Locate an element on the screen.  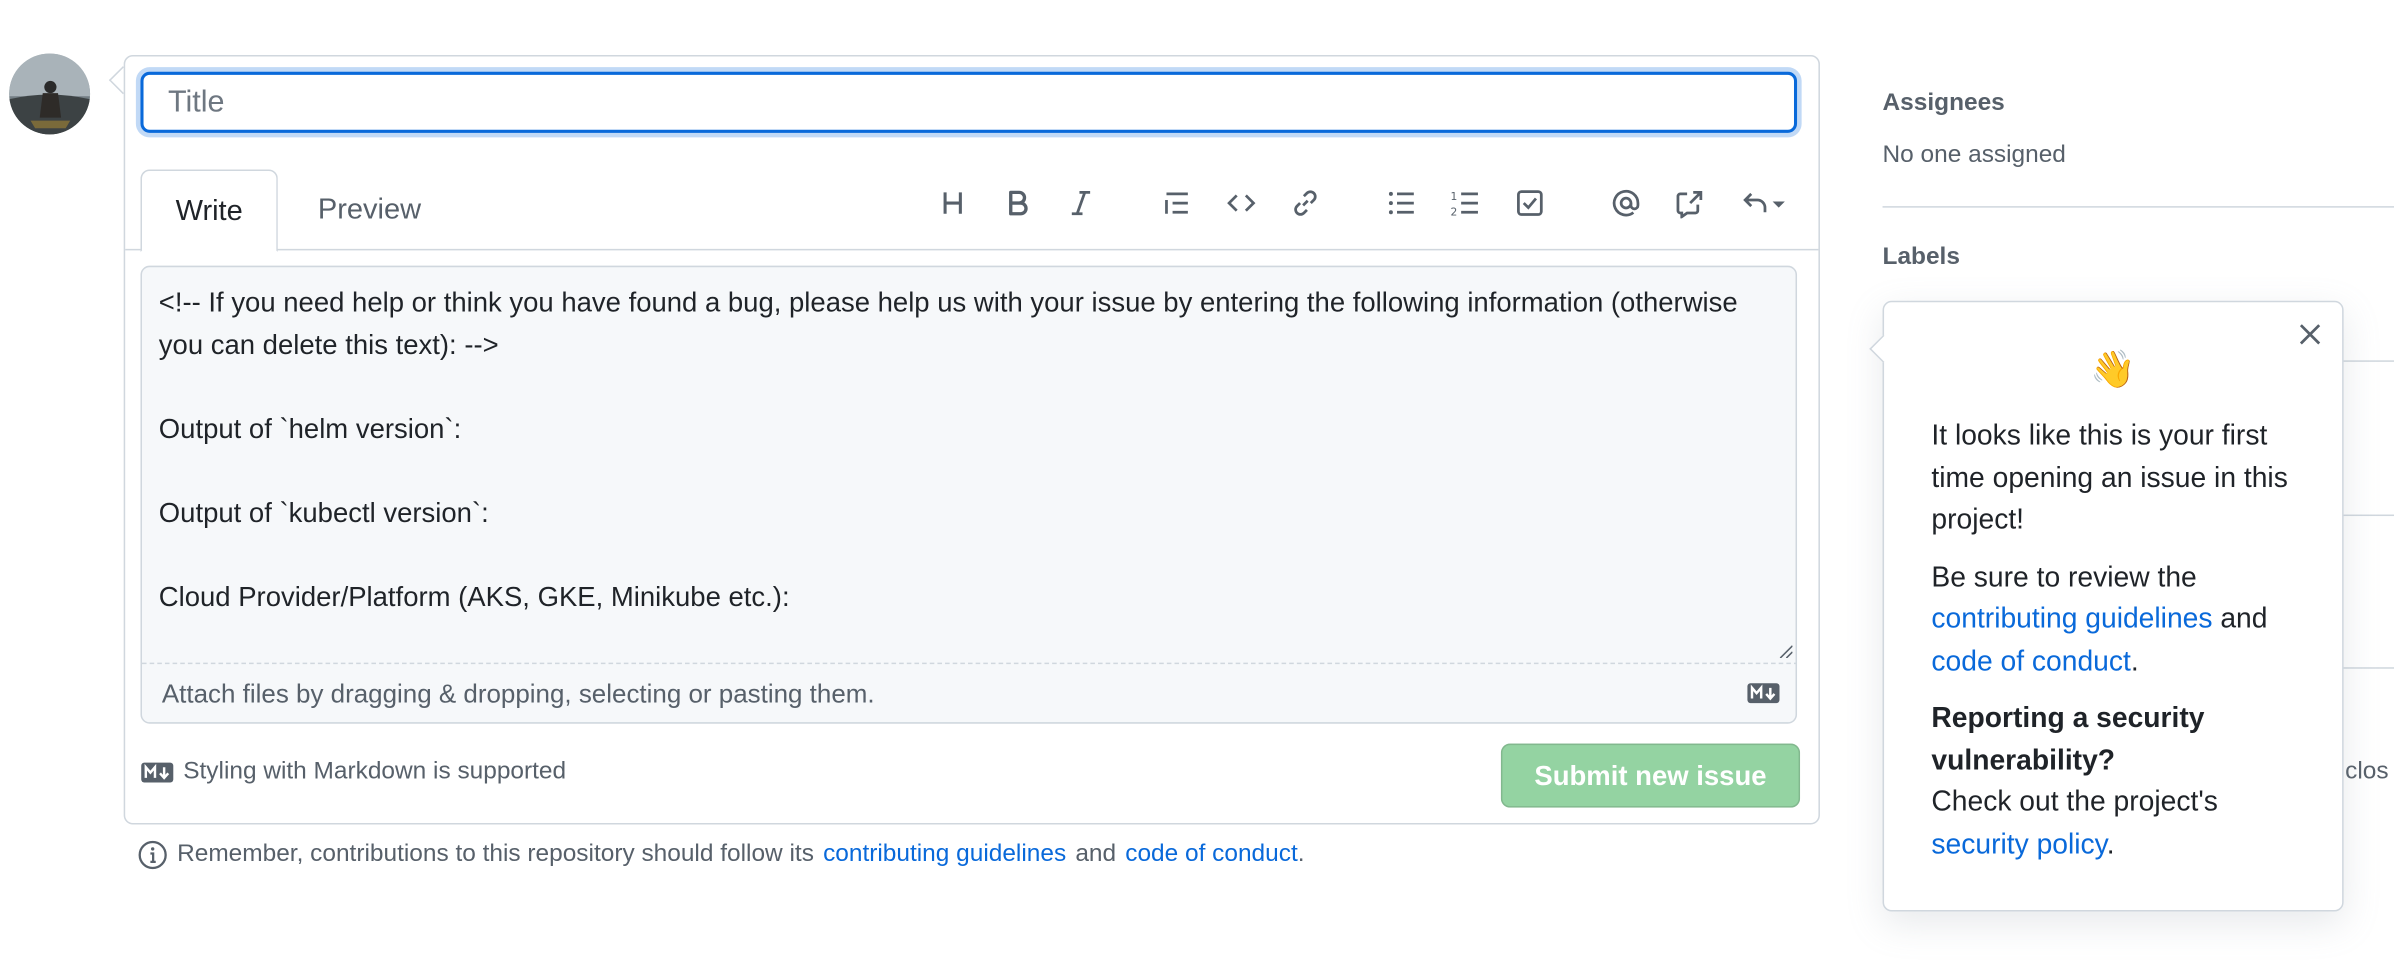
user-avatar is located at coordinates (50, 94).